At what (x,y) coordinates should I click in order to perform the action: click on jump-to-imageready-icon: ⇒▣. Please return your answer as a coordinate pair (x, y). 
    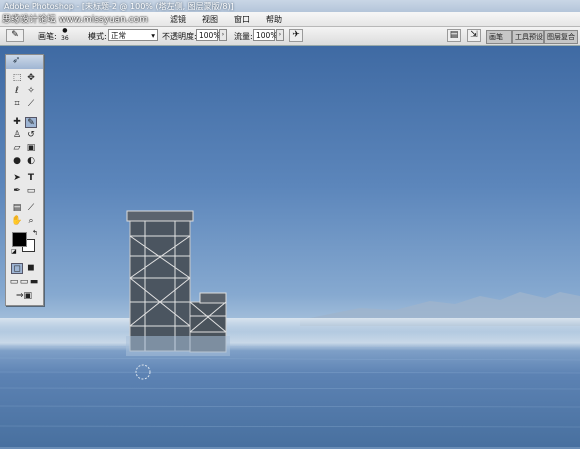
    Looking at the image, I should click on (24, 296).